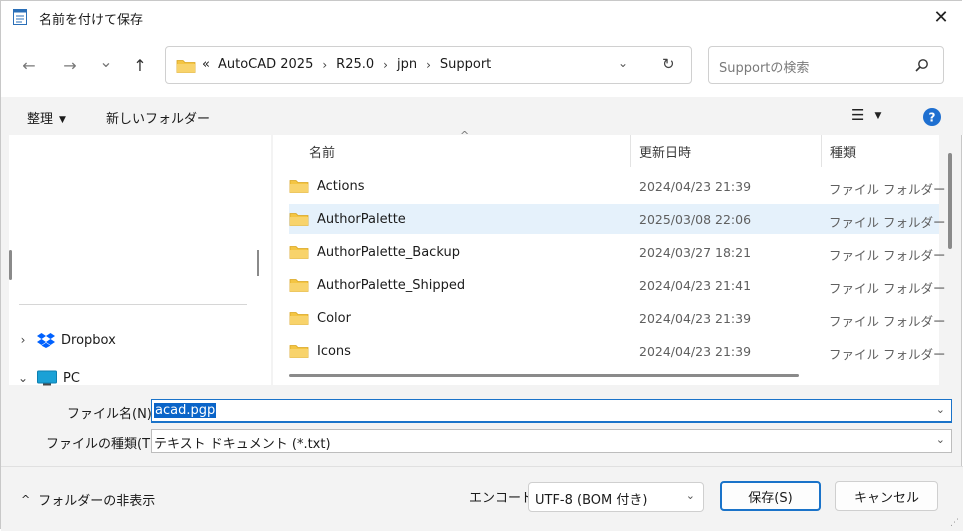  Describe the element at coordinates (482, 17) in the screenshot. I see `title-bar: 名前を付けて保存 ✕` at that location.